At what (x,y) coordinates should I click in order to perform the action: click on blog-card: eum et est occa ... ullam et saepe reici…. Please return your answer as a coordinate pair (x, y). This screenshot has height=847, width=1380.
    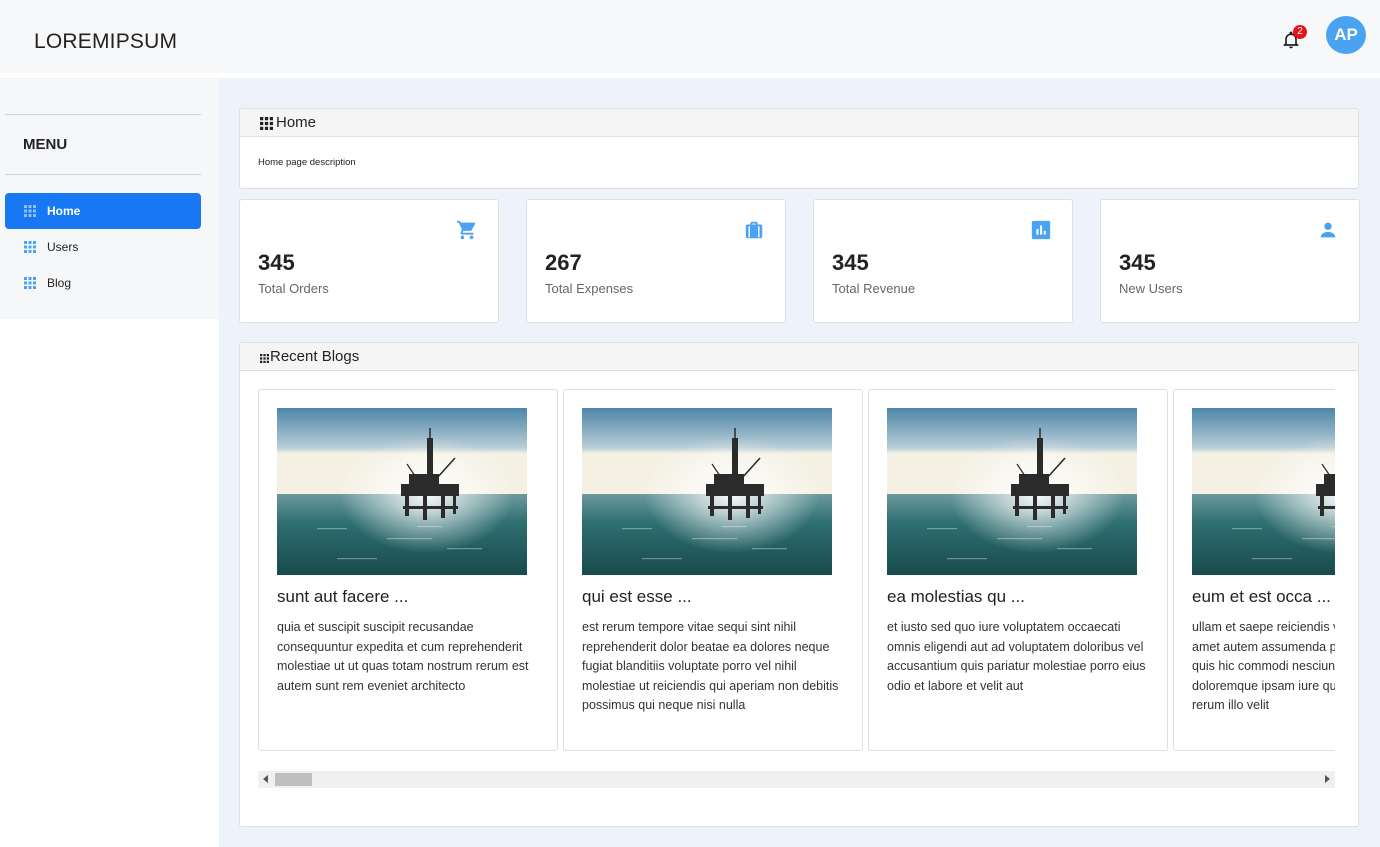
    Looking at the image, I should click on (1254, 570).